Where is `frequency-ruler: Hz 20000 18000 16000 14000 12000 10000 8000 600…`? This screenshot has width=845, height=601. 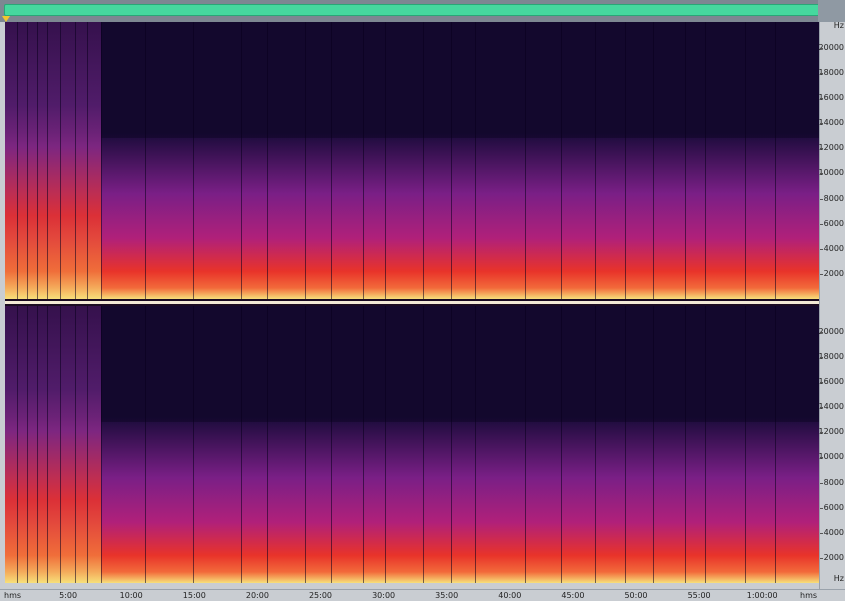
frequency-ruler: Hz 20000 18000 16000 14000 12000 10000 8000 600… is located at coordinates (832, 305).